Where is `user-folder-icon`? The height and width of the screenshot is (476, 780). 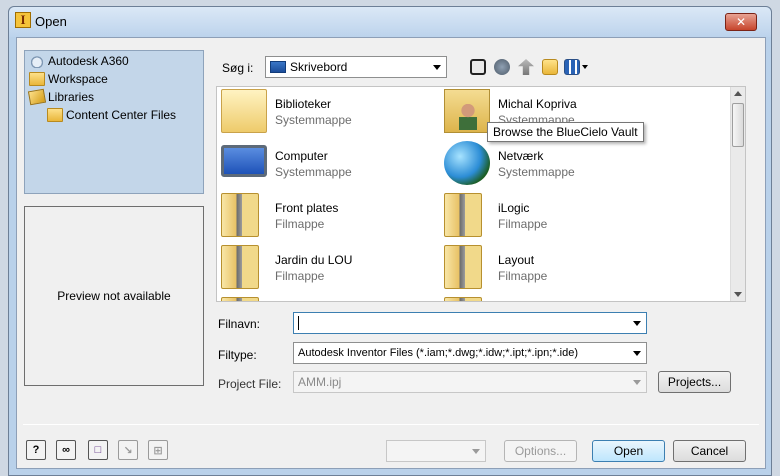 user-folder-icon is located at coordinates (467, 111).